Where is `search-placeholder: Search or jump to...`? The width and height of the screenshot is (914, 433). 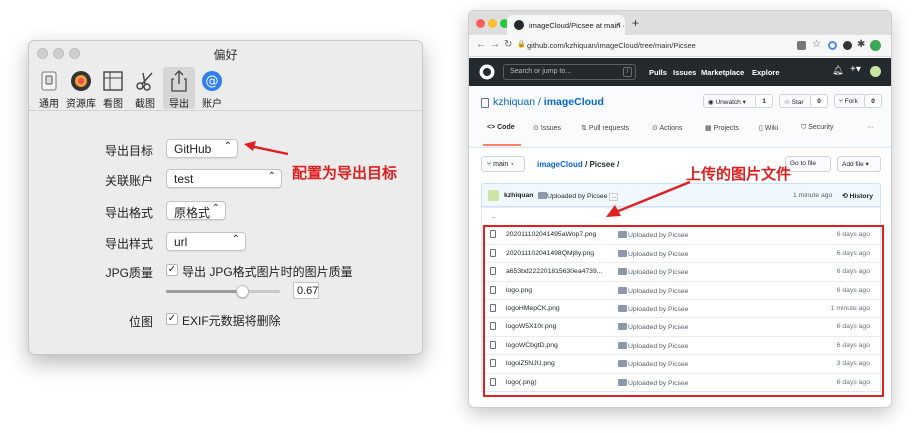
search-placeholder: Search or jump to... is located at coordinates (541, 71).